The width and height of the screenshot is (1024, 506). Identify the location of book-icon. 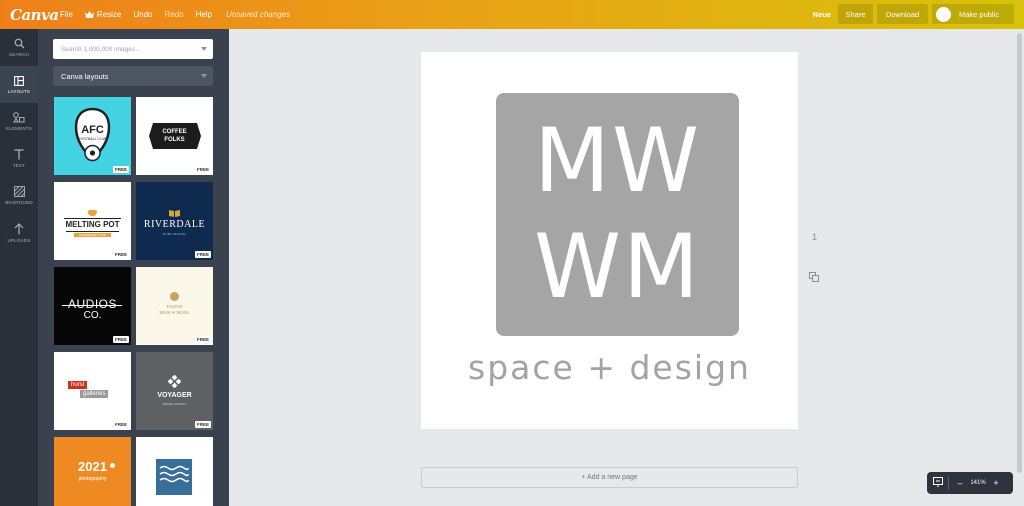
(174, 213).